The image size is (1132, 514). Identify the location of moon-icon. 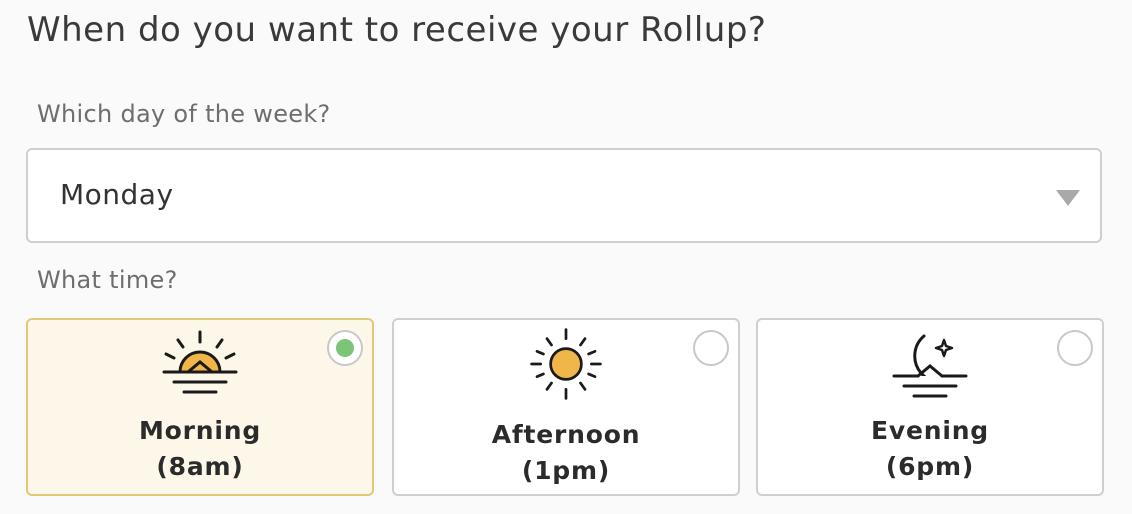
(930, 369).